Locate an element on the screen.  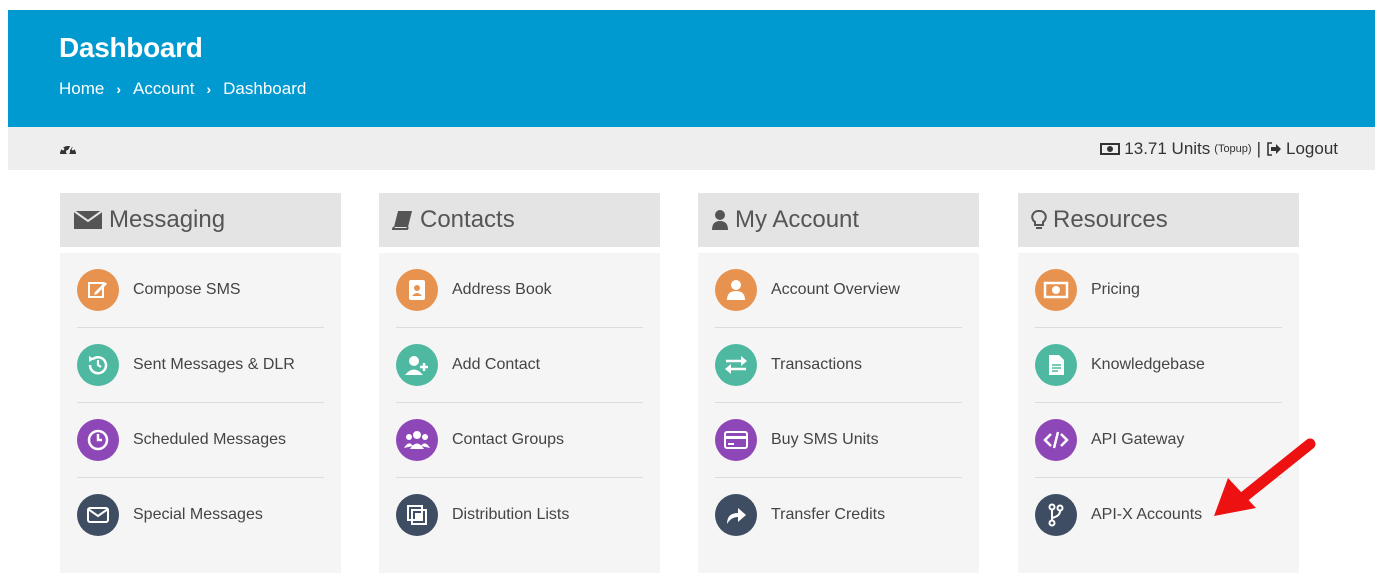
card-header: My Account is located at coordinates (838, 220).